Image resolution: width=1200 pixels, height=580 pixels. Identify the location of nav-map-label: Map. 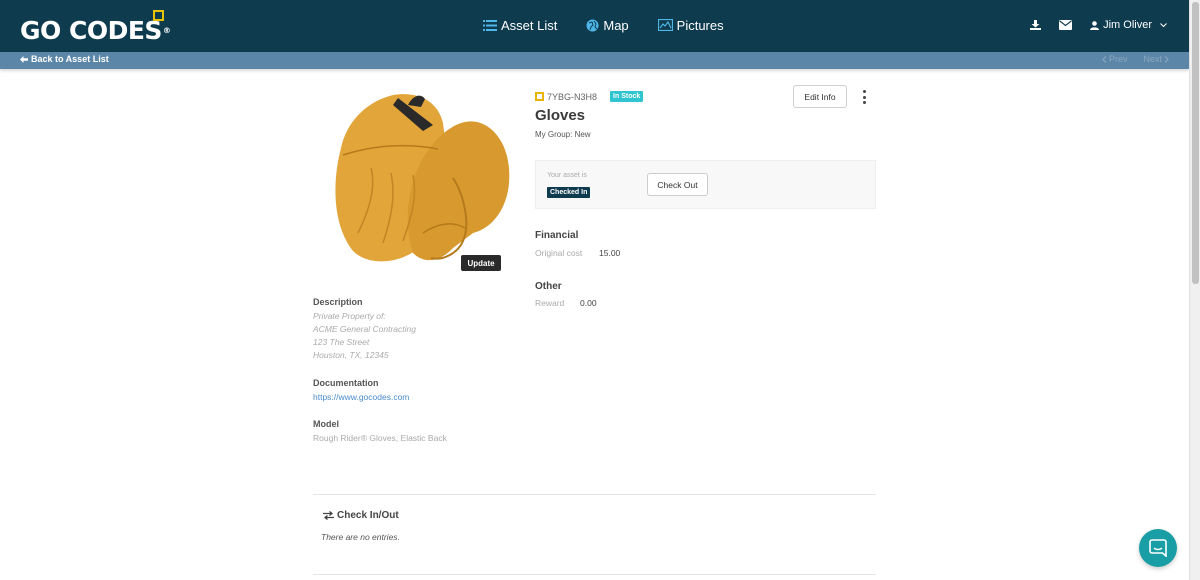
(616, 25).